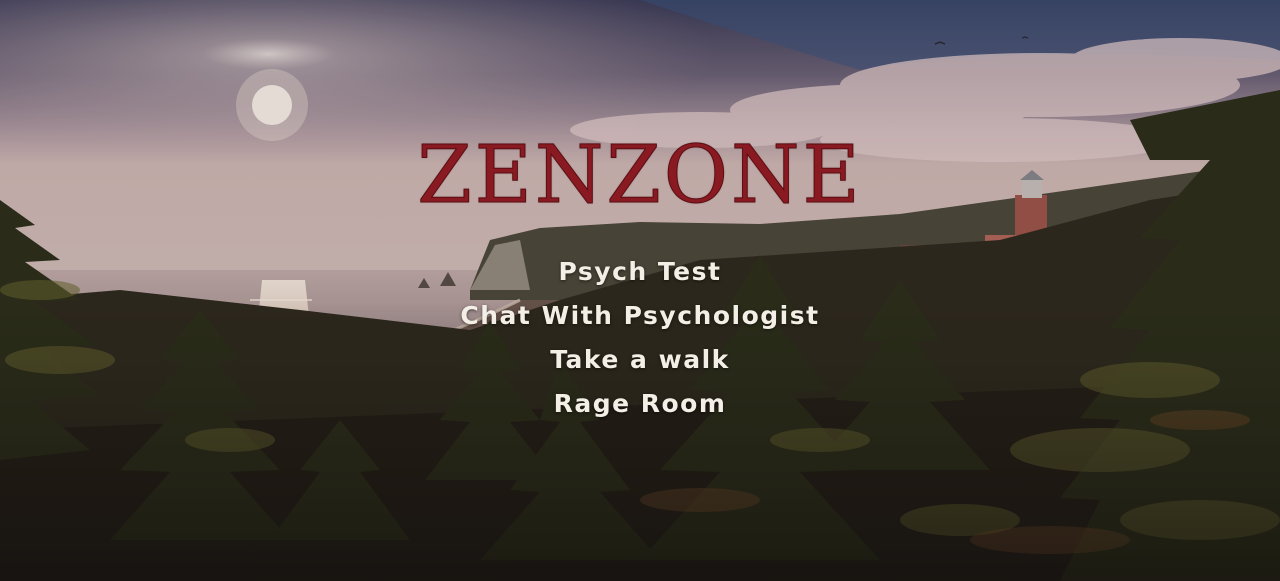  I want to click on menu-item-psych-test: Psych Test, so click(640, 272).